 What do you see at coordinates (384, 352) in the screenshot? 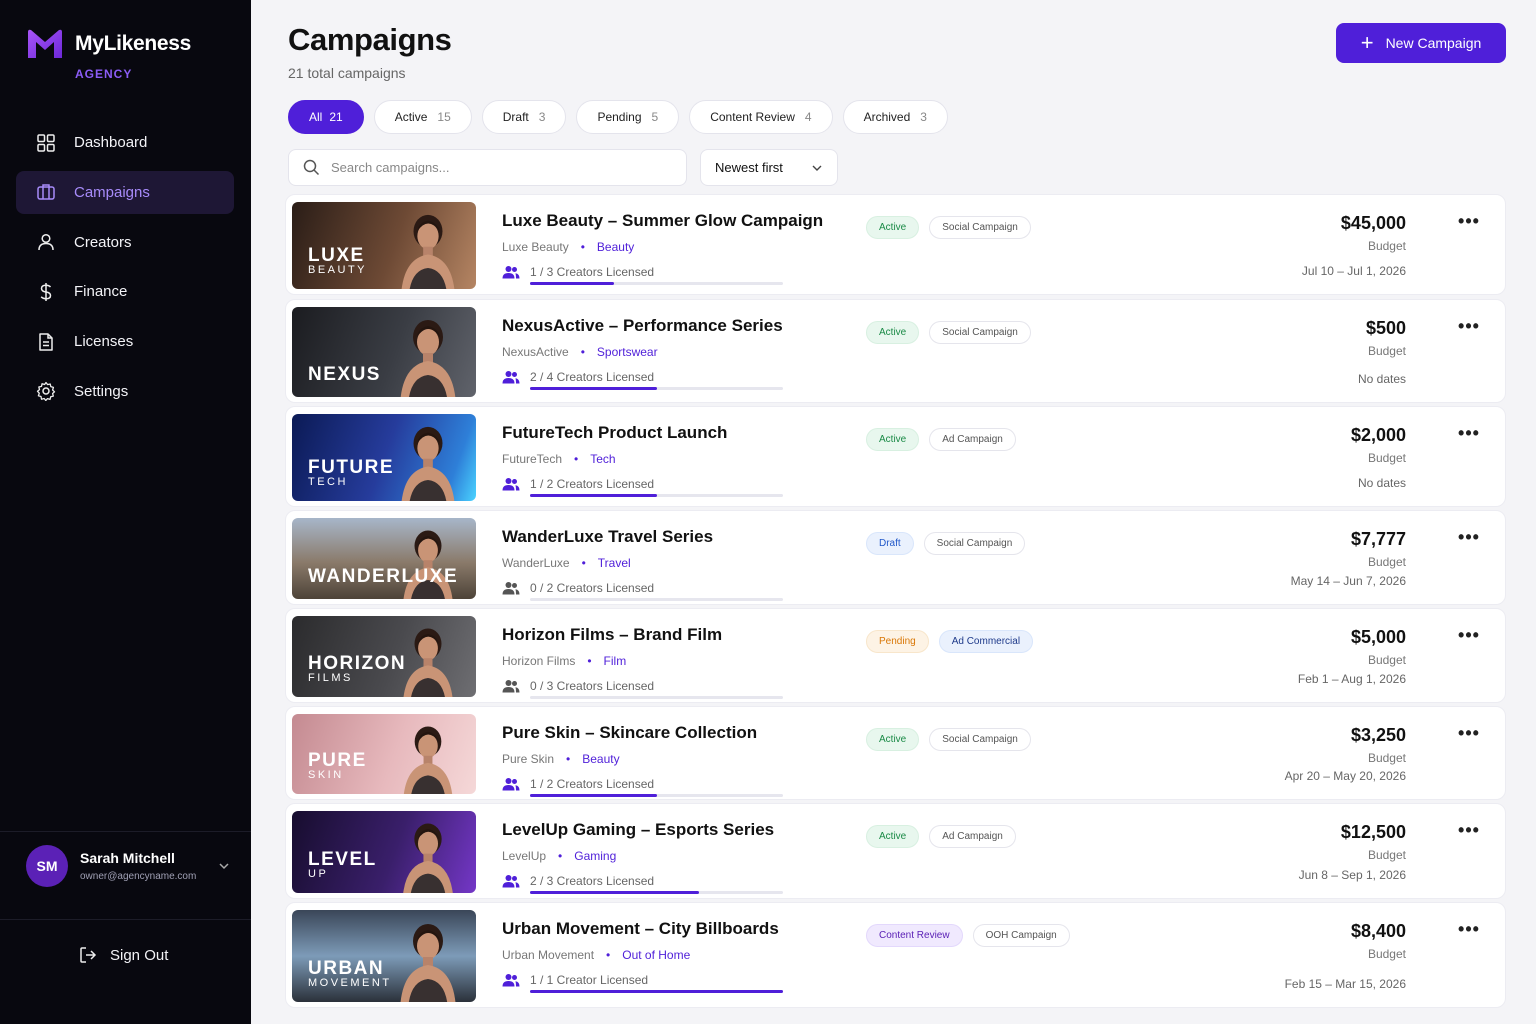
I see `campaign-thumbnail: NEXUS` at bounding box center [384, 352].